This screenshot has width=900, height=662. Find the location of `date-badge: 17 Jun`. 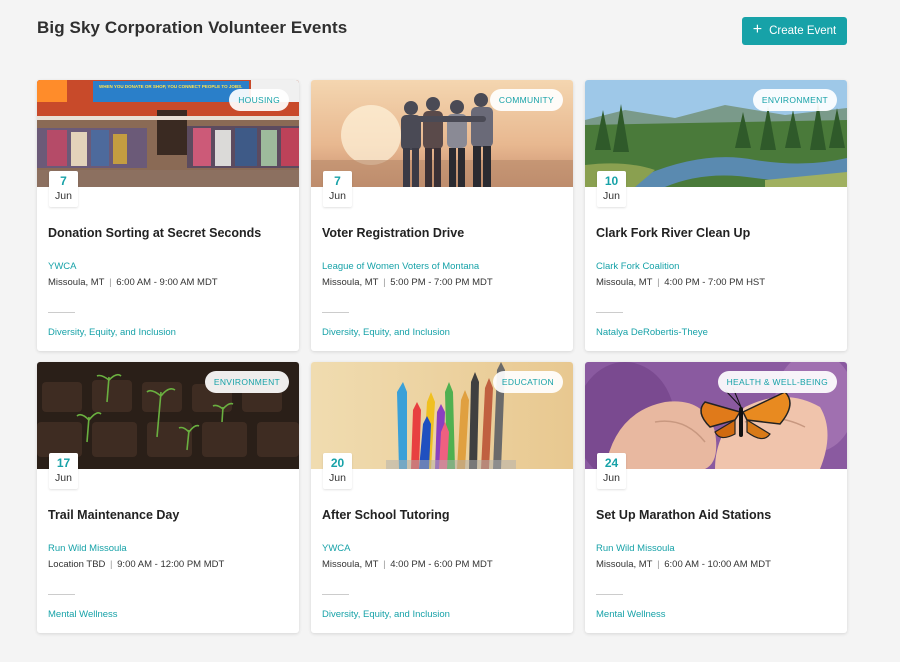

date-badge: 17 Jun is located at coordinates (63, 471).